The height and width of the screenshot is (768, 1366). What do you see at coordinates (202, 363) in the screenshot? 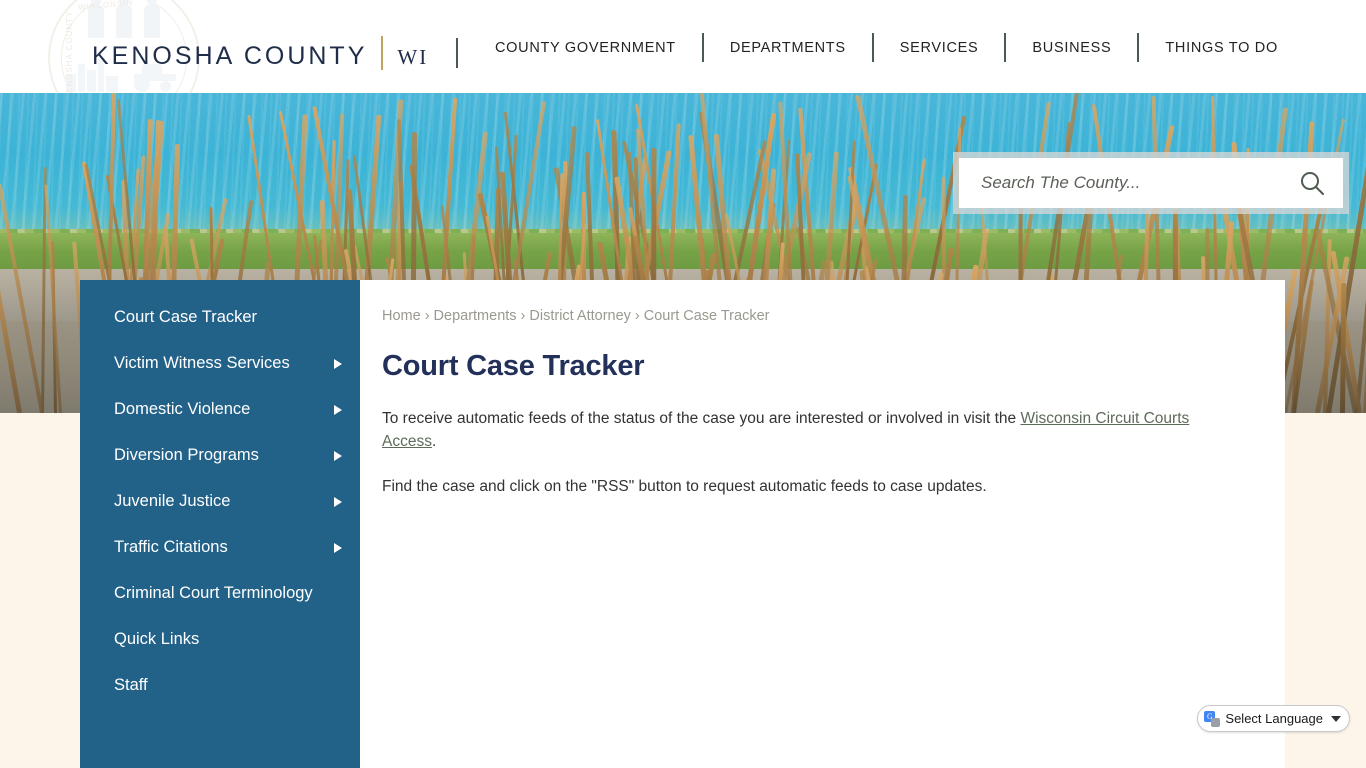
I see `sidebar-item-label: Victim Witness Services` at bounding box center [202, 363].